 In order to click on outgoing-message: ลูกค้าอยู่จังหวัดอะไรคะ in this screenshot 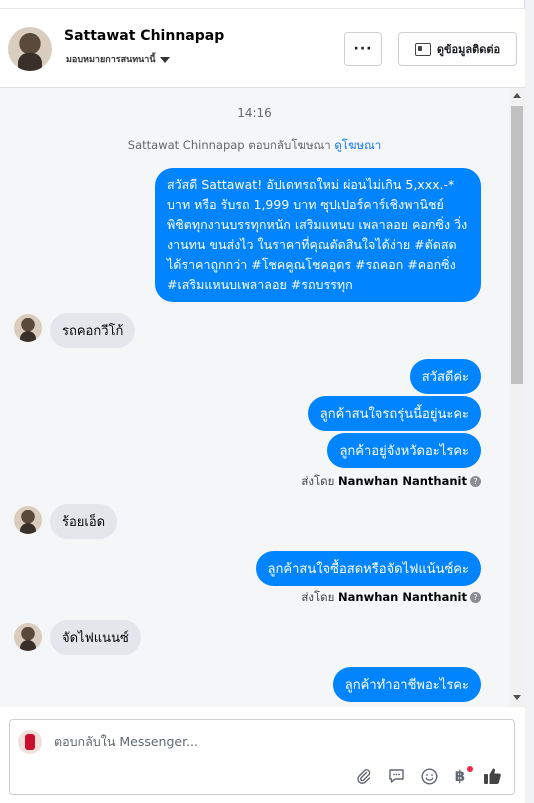, I will do `click(404, 450)`.